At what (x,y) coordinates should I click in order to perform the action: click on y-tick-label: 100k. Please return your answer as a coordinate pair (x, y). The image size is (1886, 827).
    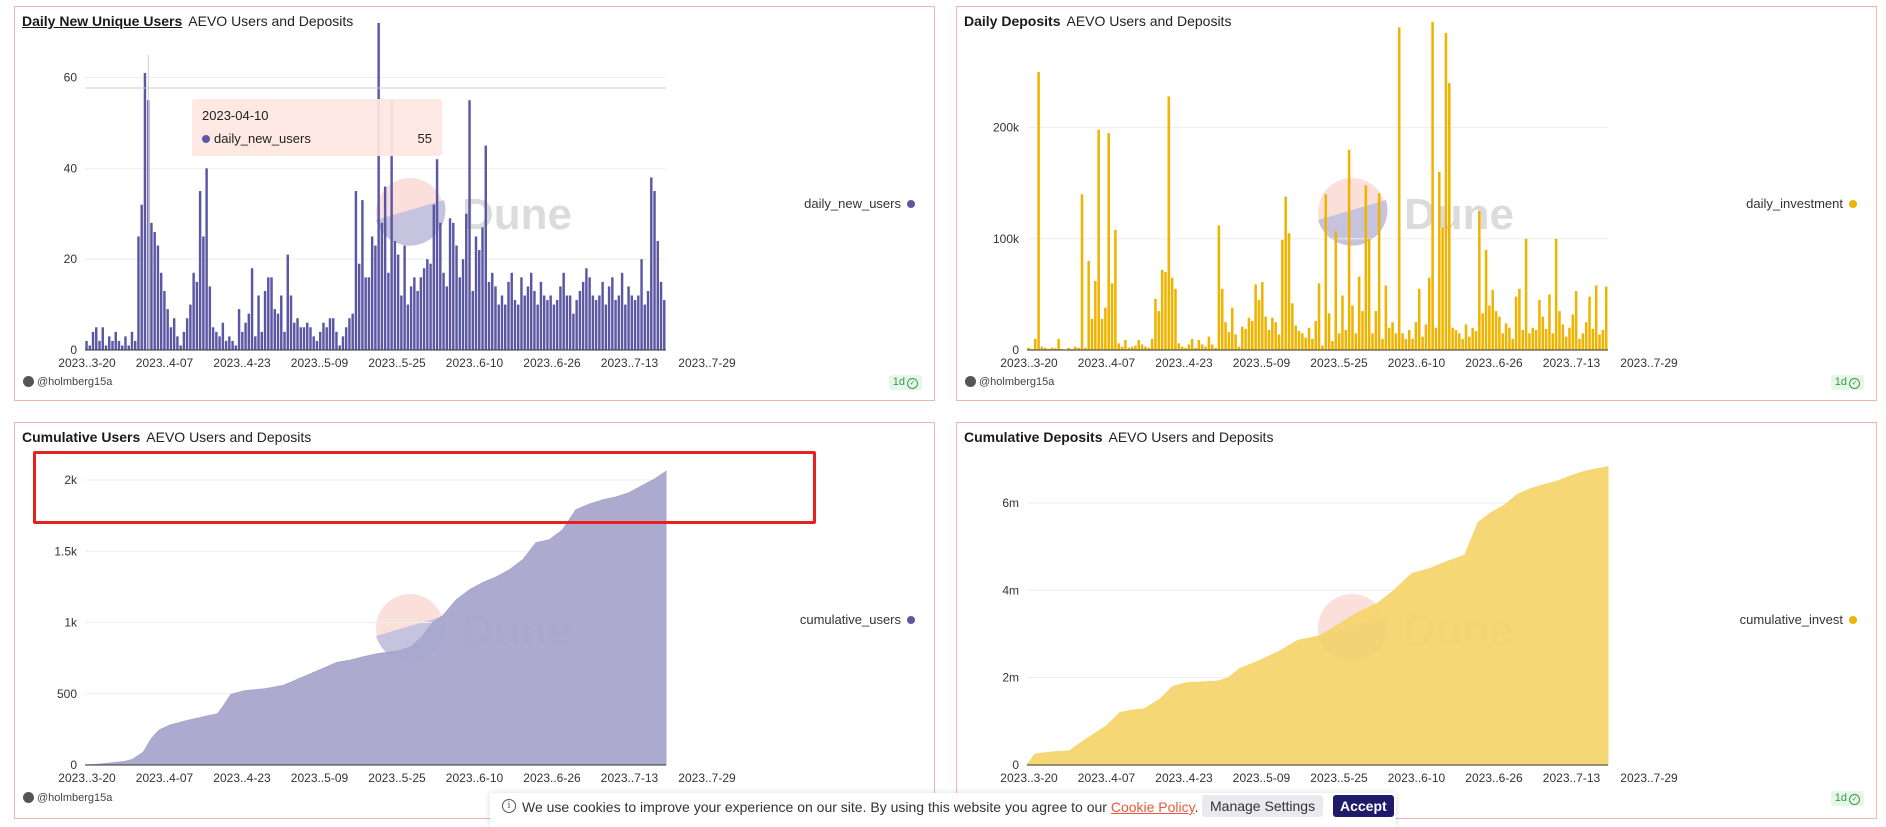
    Looking at the image, I should click on (1006, 239).